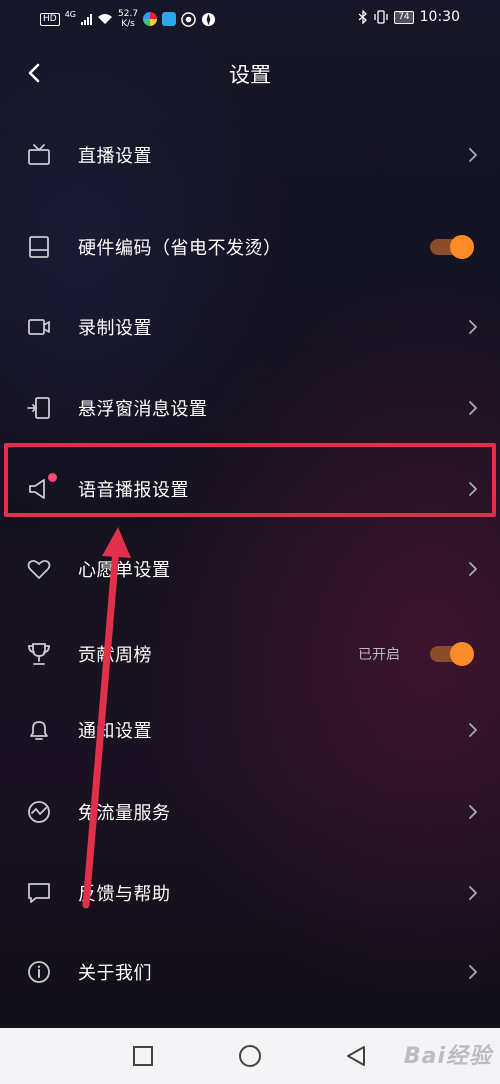 The width and height of the screenshot is (500, 1084). Describe the element at coordinates (86, 19) in the screenshot. I see `signal-icon` at that location.